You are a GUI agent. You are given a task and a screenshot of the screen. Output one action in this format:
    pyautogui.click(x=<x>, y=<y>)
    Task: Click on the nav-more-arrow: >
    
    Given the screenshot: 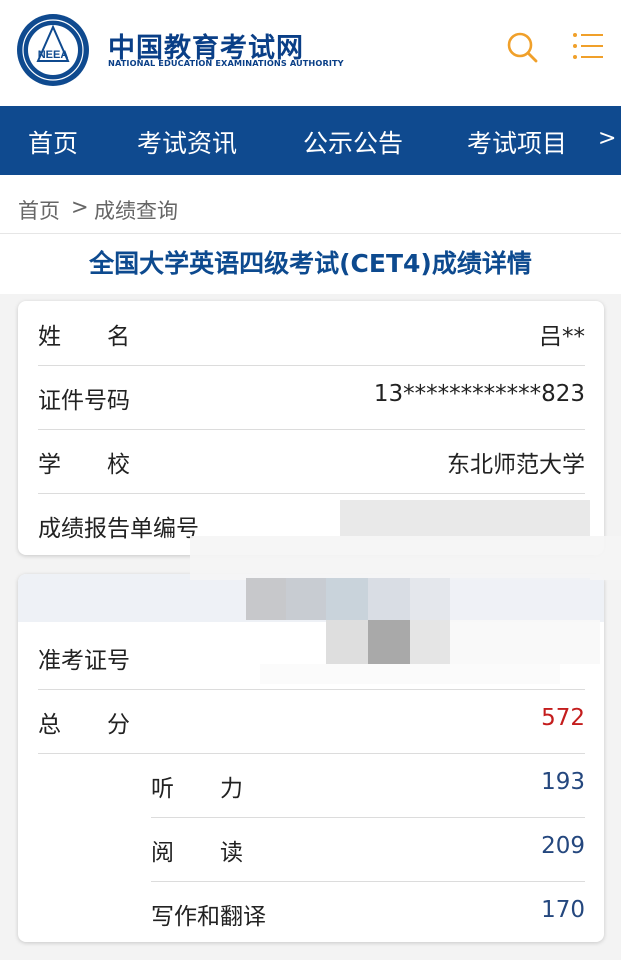 What is the action you would take?
    pyautogui.click(x=607, y=138)
    